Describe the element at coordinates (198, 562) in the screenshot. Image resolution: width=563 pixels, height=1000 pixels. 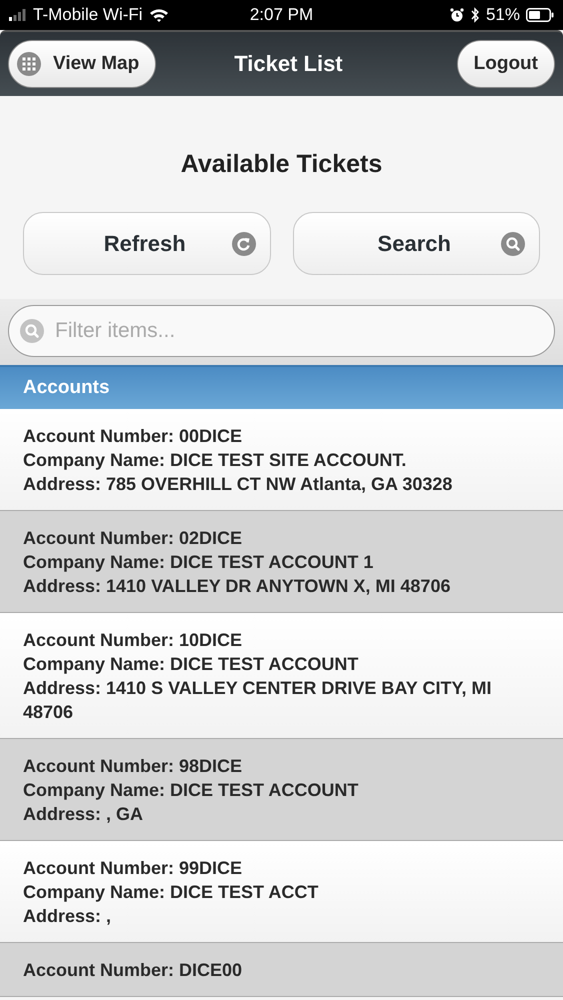
I see `account-detail: Company Name: DICE TEST ACCOUNT 1` at that location.